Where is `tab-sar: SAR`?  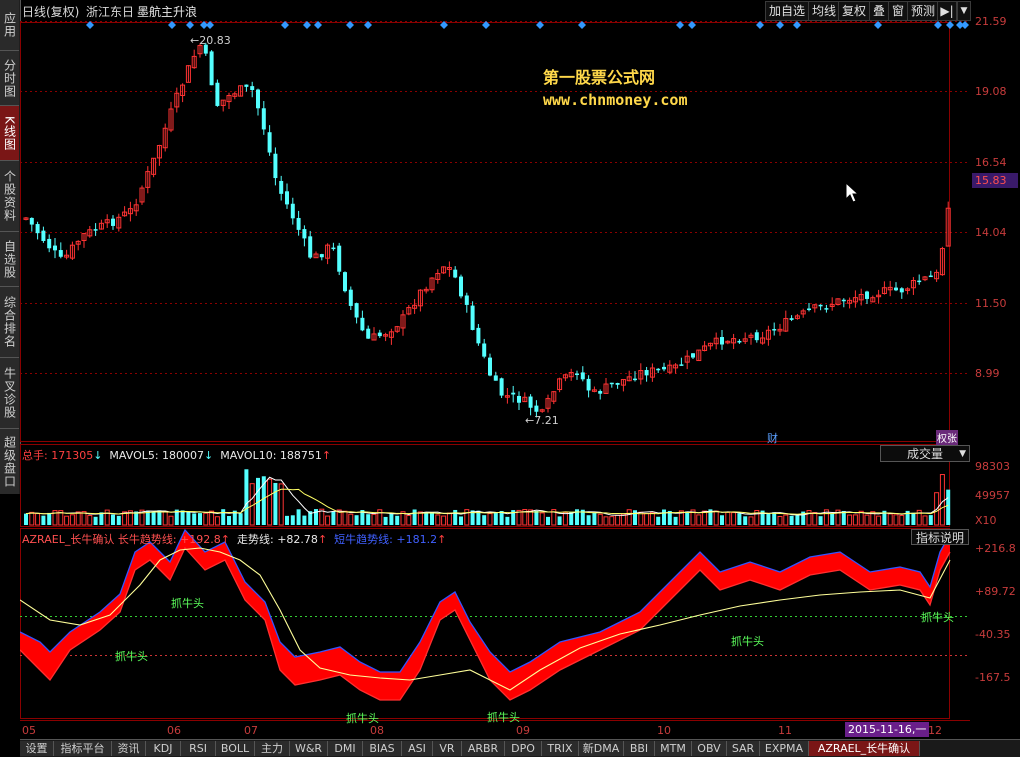
tab-sar: SAR is located at coordinates (743, 748).